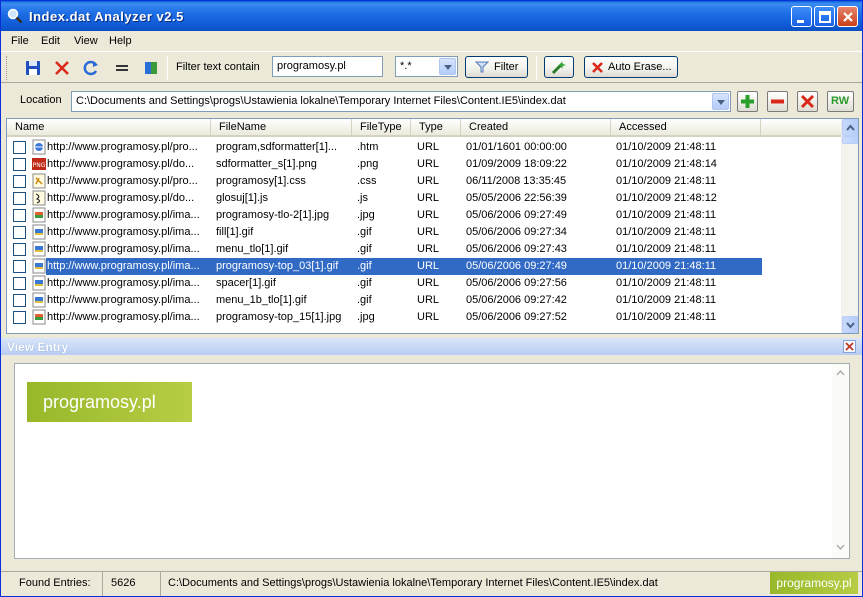 The image size is (863, 597). I want to click on menu-file: File, so click(20, 41).